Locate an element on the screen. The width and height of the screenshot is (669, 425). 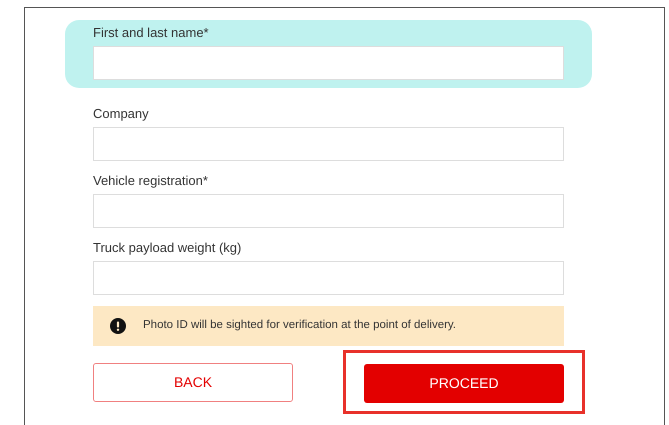
field-label: Company is located at coordinates (121, 114).